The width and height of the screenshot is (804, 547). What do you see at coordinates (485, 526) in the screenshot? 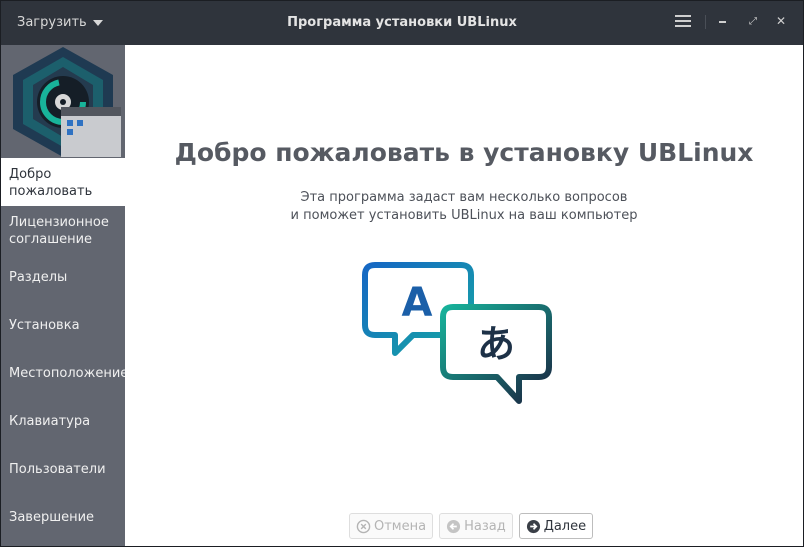
I see `back-button-label: Назад` at bounding box center [485, 526].